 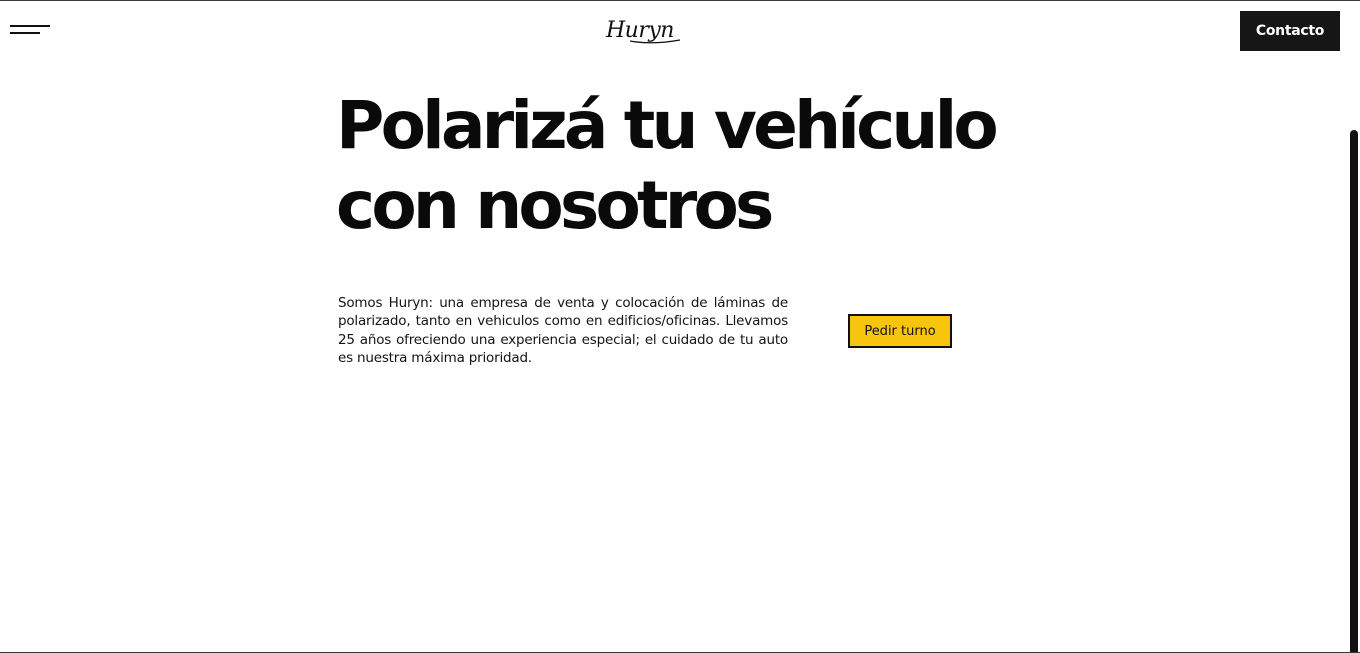 I want to click on menu-bar-top, so click(x=30, y=26).